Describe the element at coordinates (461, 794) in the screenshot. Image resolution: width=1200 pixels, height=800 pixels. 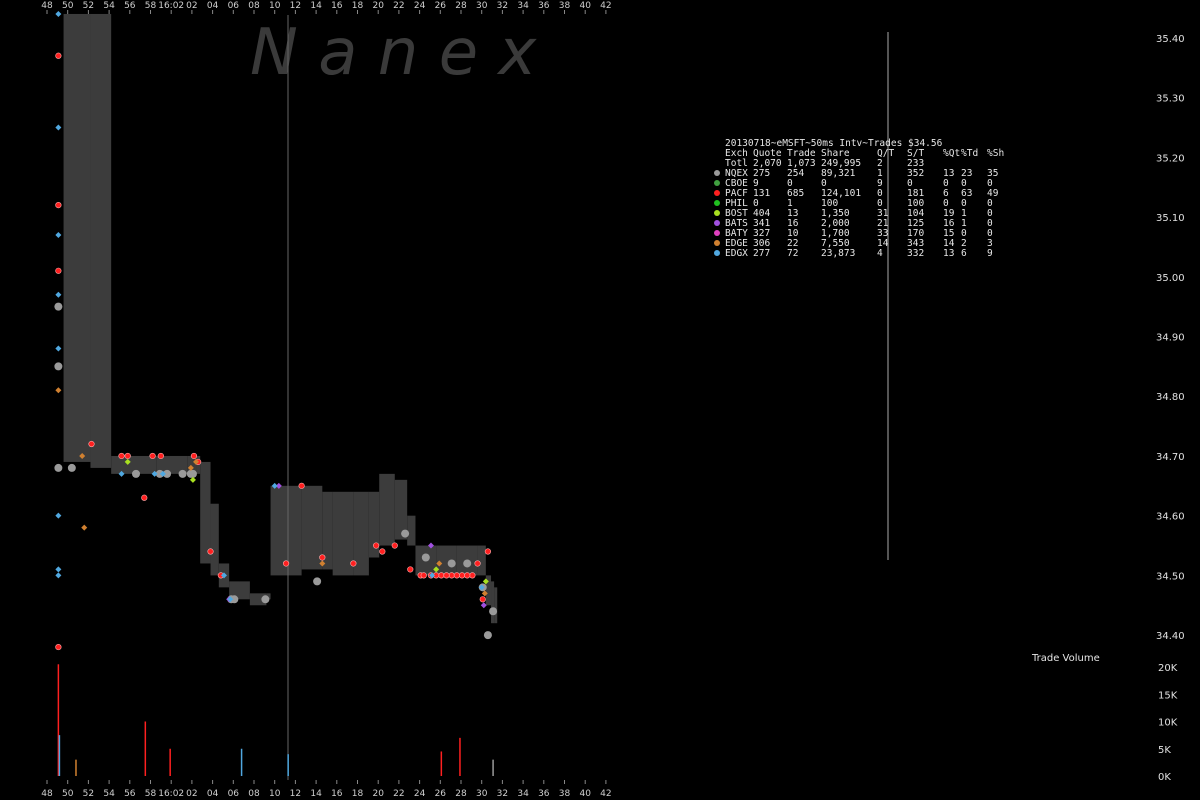
I see `x-tick-label-bottom: 28` at that location.